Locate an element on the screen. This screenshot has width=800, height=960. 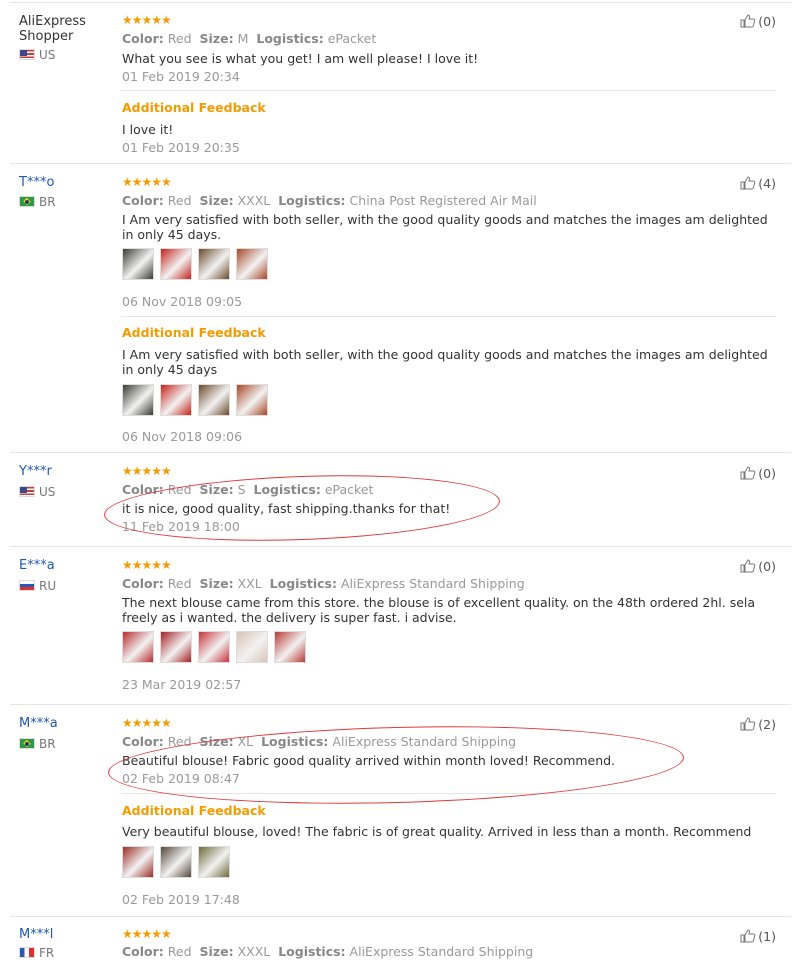
helpful-button: (2) is located at coordinates (758, 724).